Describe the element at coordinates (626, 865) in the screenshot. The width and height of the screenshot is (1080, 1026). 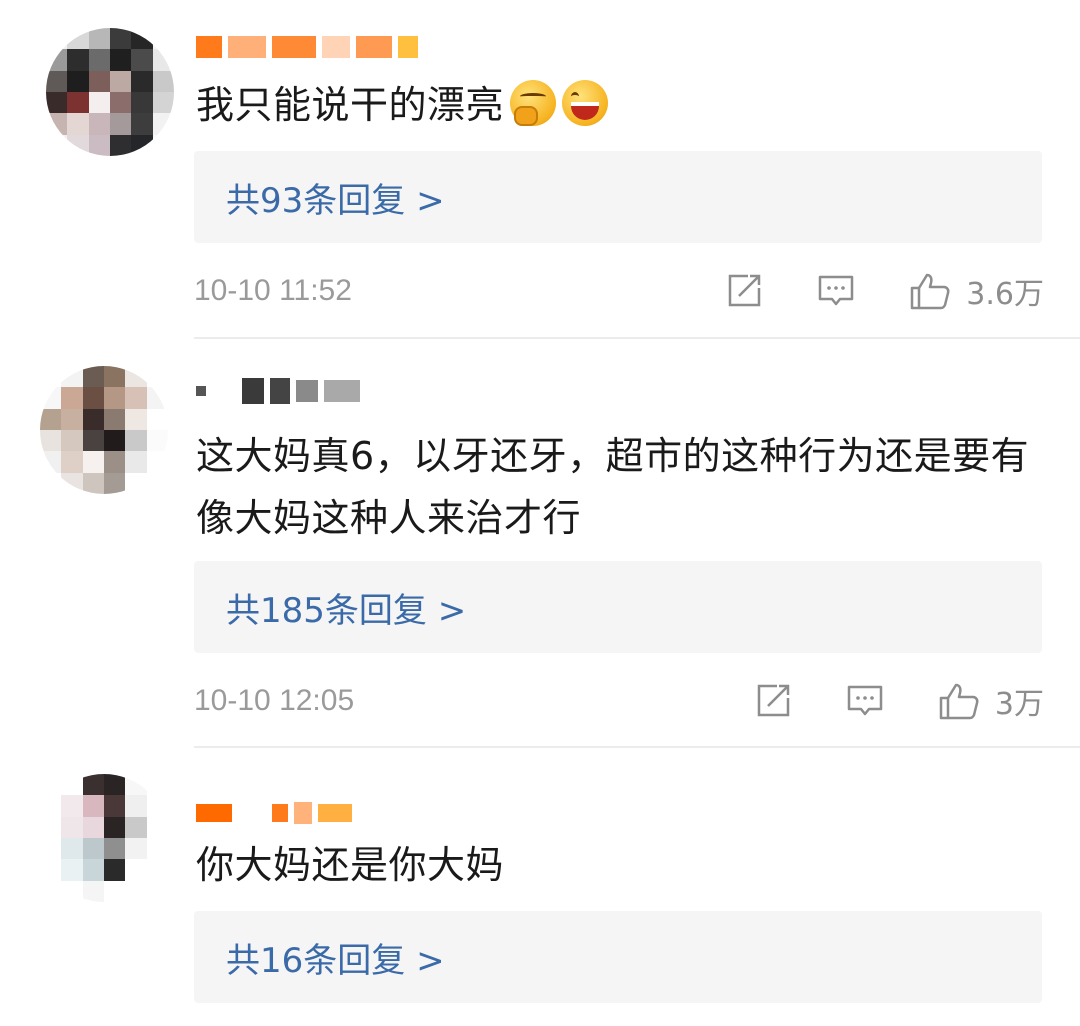
I see `comment-text: 你大妈还是你大妈` at that location.